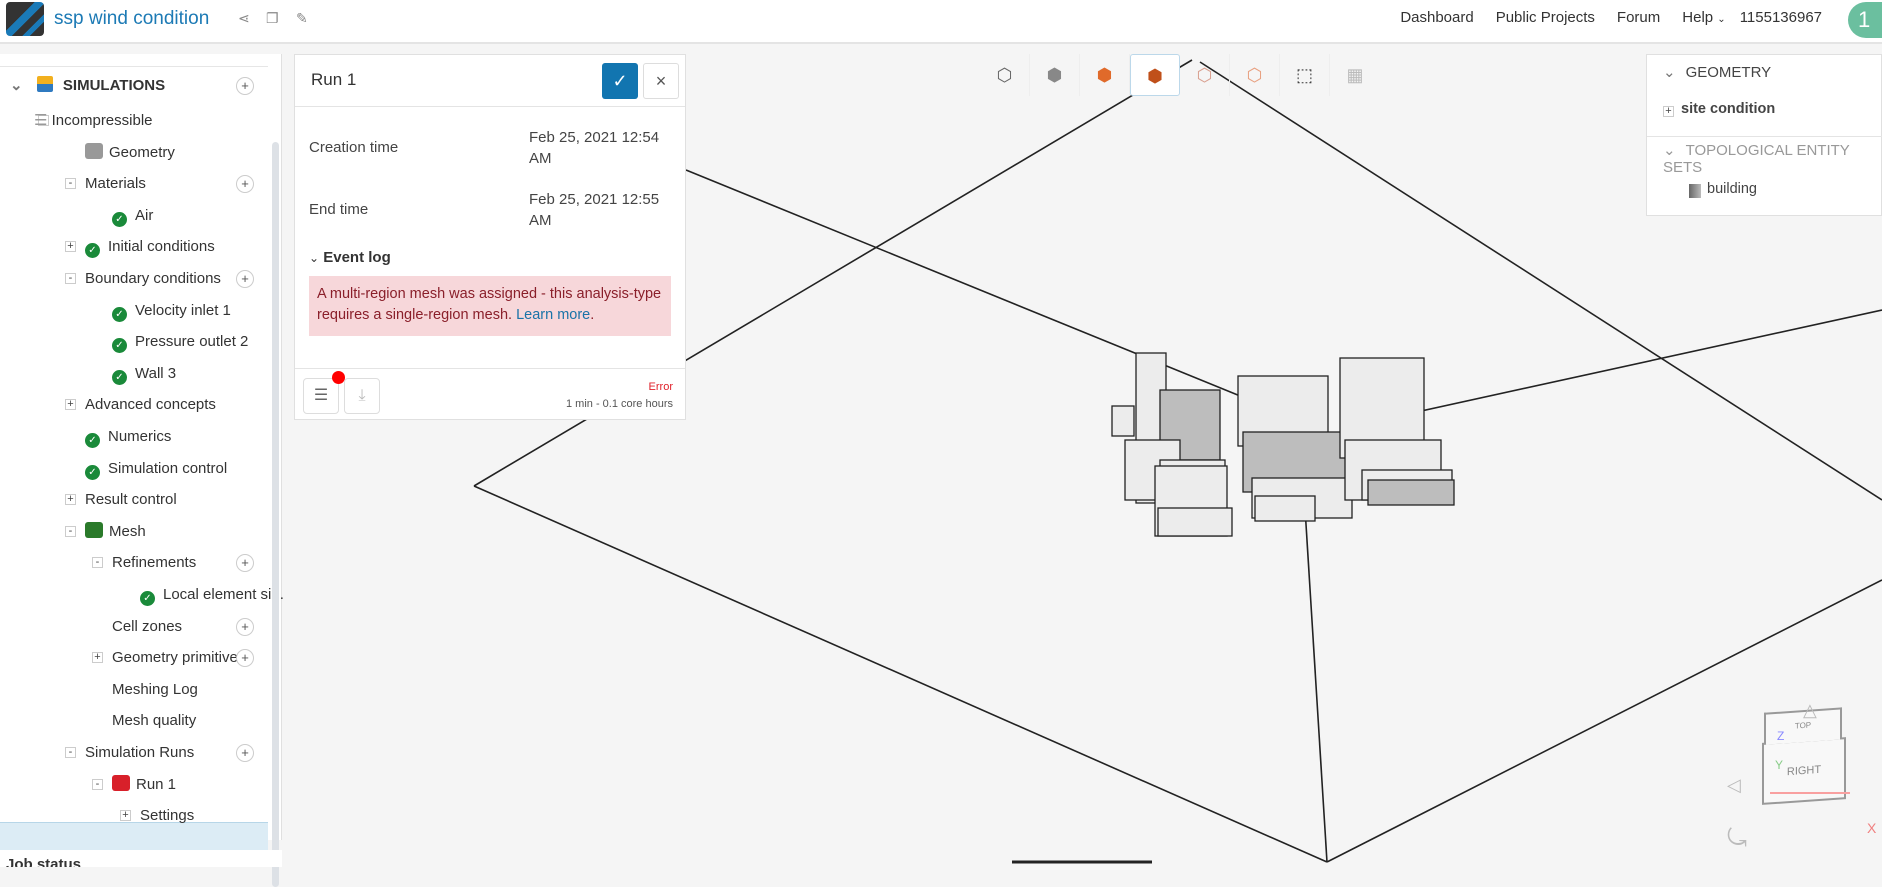  I want to click on creation-time-label: Creation time, so click(354, 147).